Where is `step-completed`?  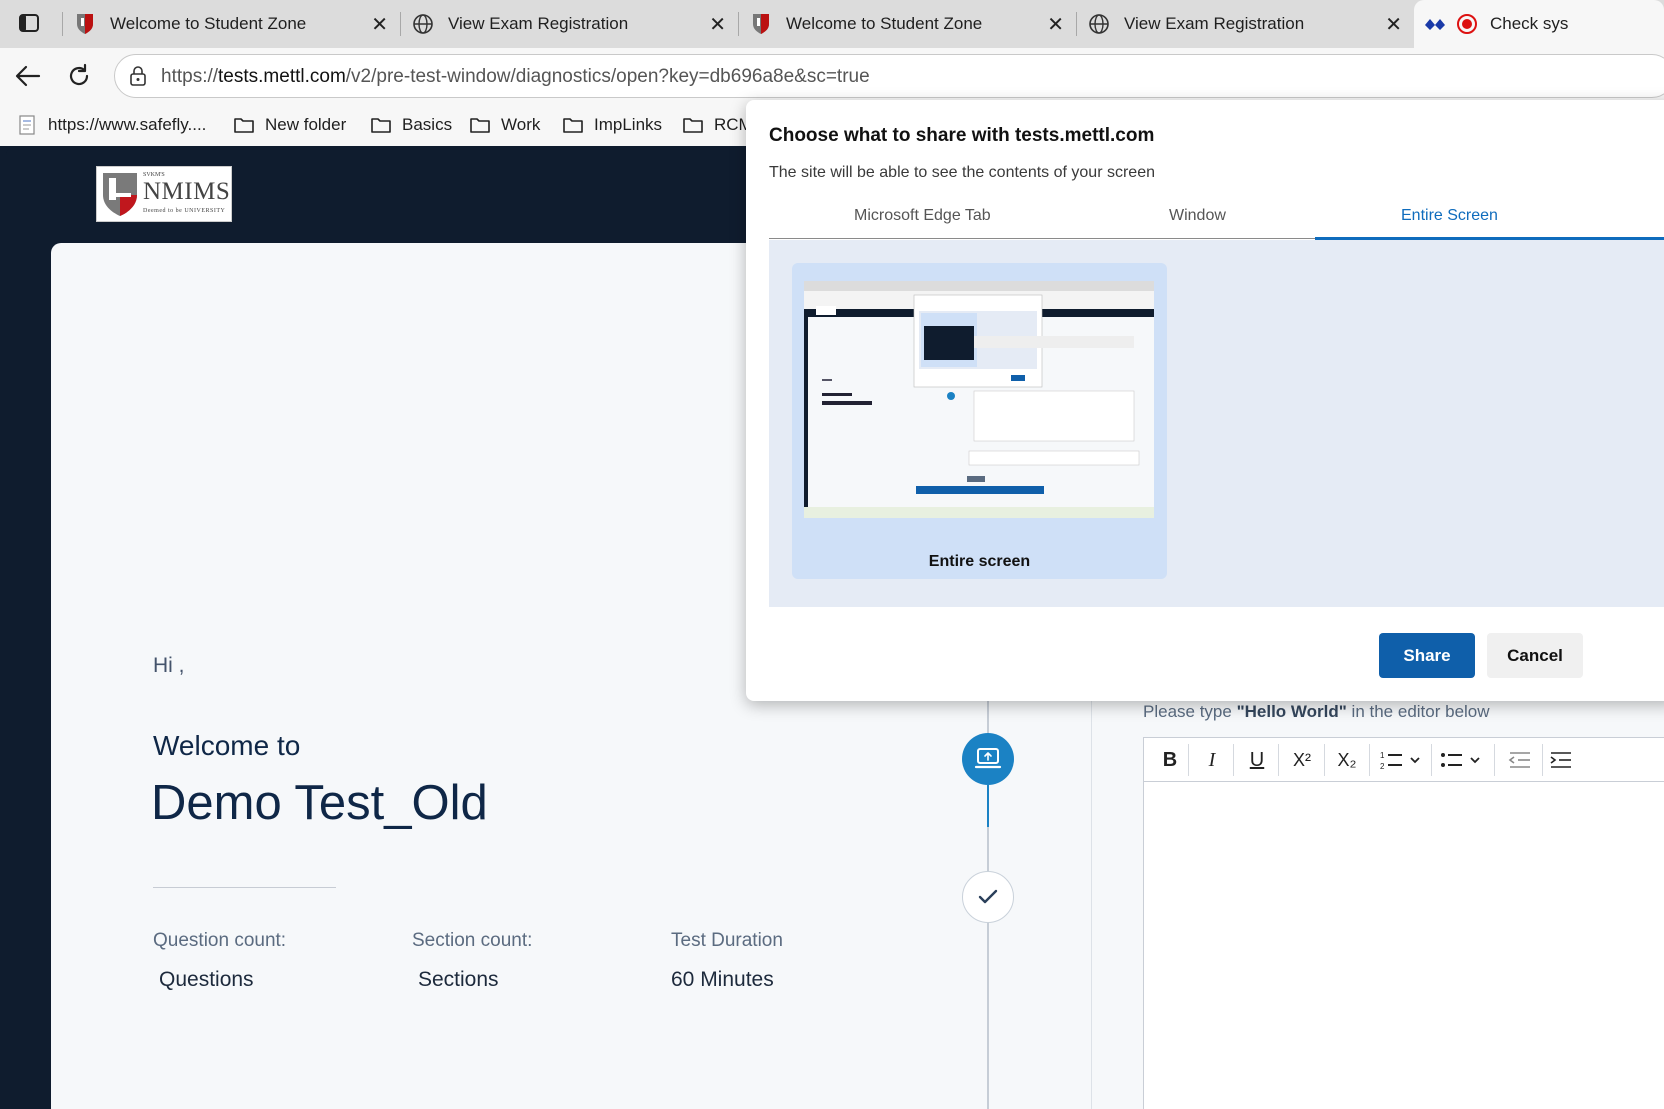 step-completed is located at coordinates (988, 897).